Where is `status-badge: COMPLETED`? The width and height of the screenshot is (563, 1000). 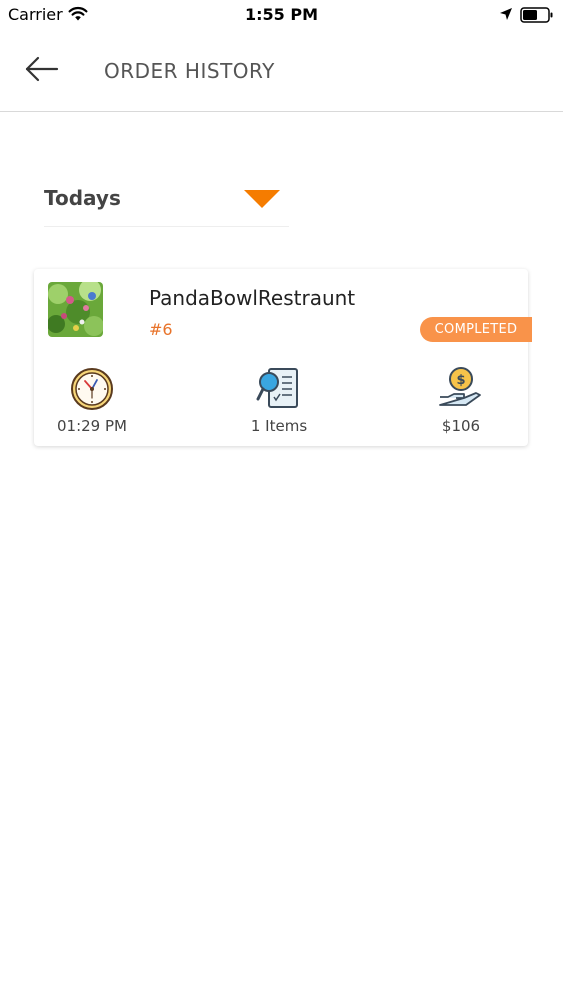 status-badge: COMPLETED is located at coordinates (476, 329).